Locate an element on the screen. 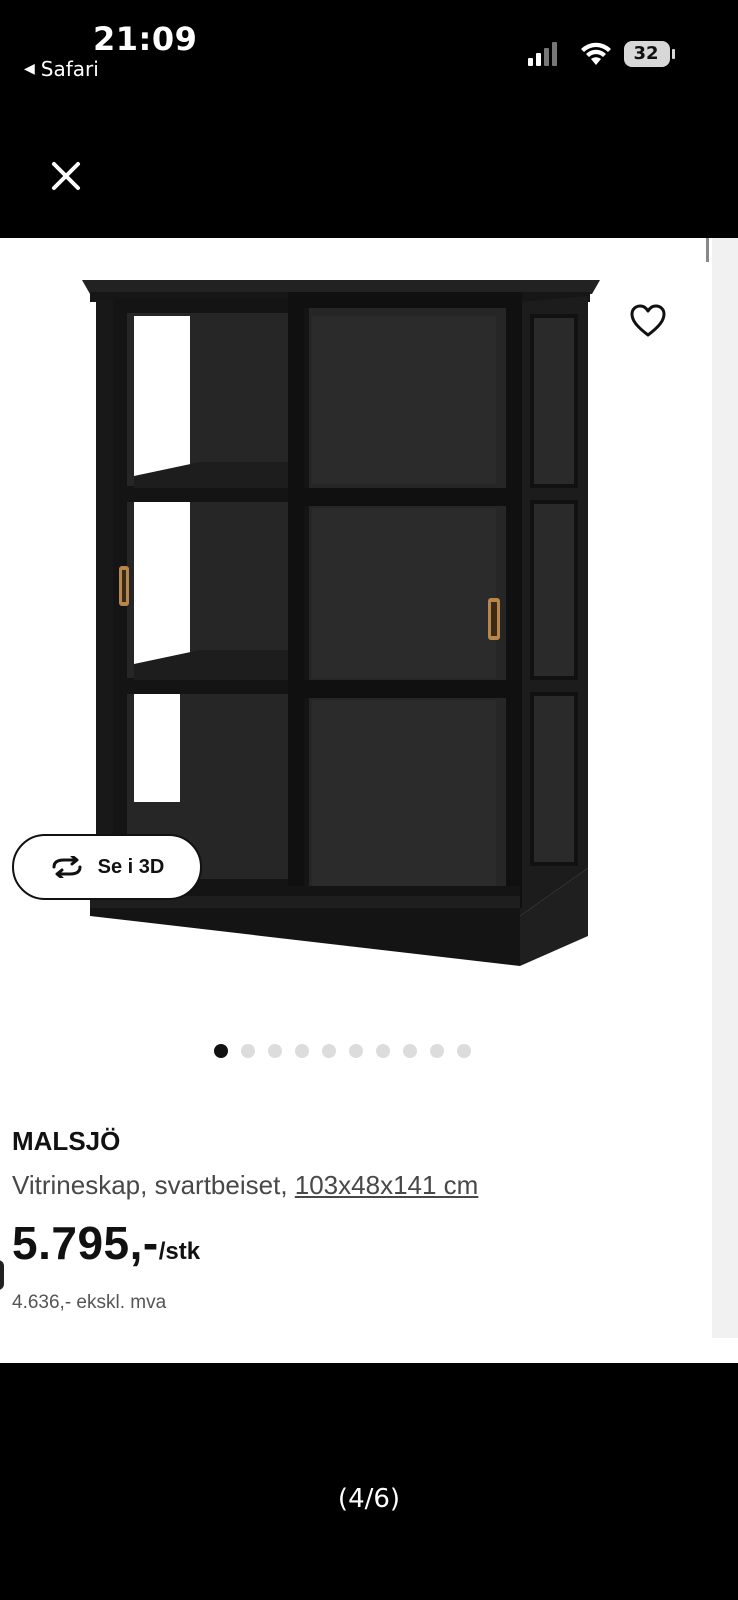 The height and width of the screenshot is (1600, 738). wifi-icon is located at coordinates (596, 53).